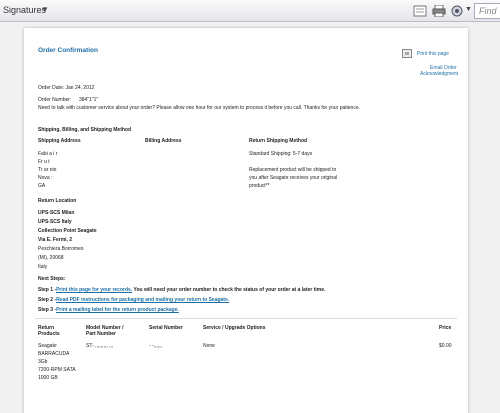  I want to click on th-products-2: Products, so click(49, 334).